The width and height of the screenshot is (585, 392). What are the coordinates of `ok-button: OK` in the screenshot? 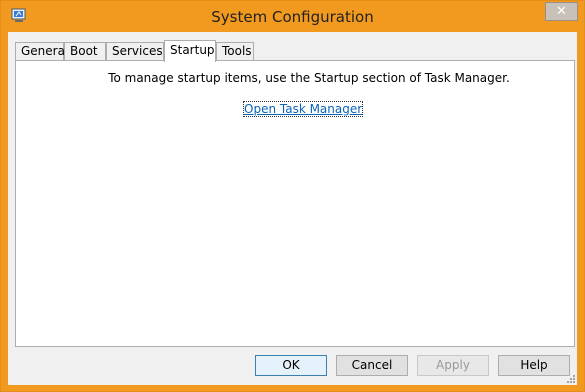 It's located at (291, 365).